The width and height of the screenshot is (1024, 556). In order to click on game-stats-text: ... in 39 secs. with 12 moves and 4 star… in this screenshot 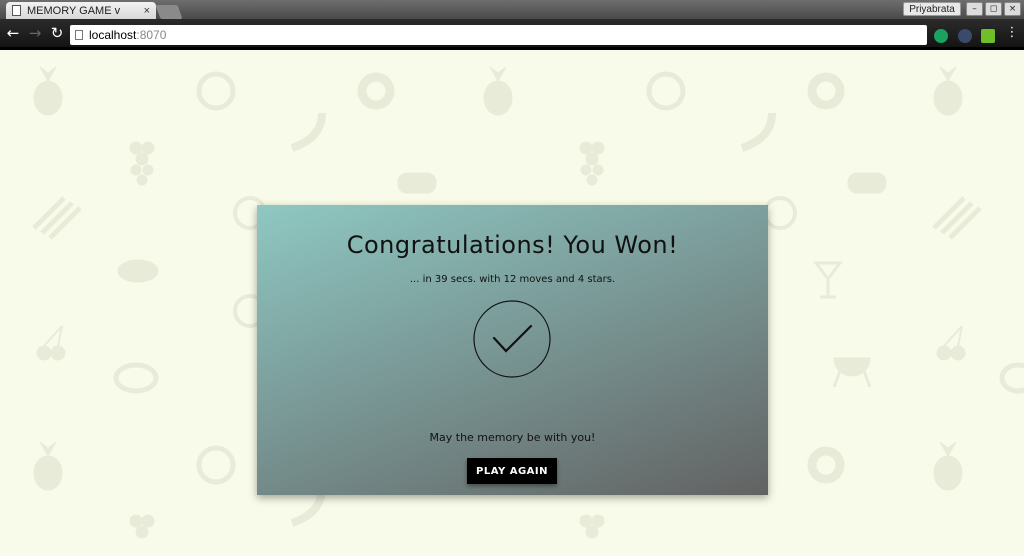, I will do `click(512, 279)`.